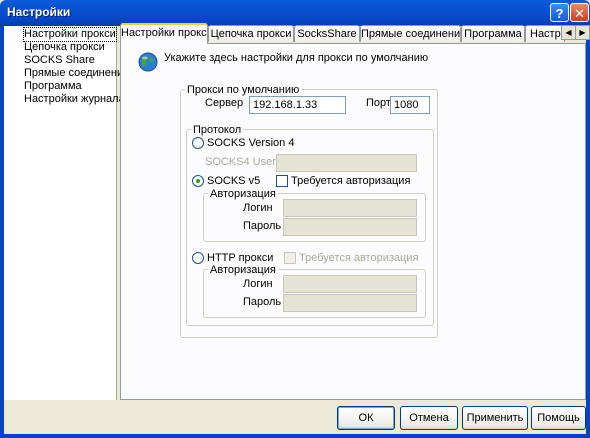 This screenshot has width=590, height=438. Describe the element at coordinates (495, 418) in the screenshot. I see `apply-button: Применить` at that location.